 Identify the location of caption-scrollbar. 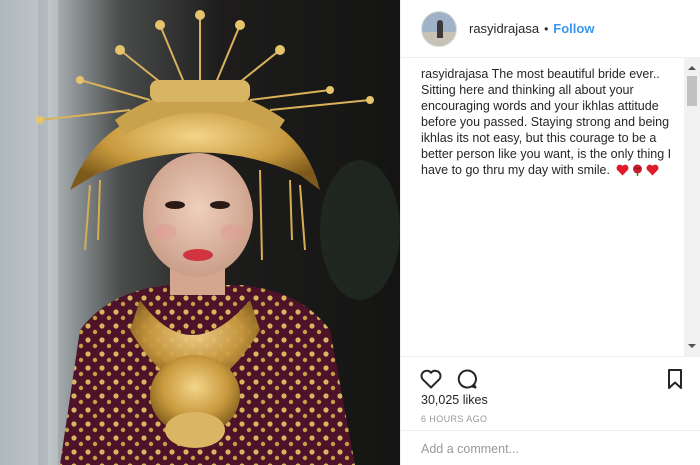
(692, 207).